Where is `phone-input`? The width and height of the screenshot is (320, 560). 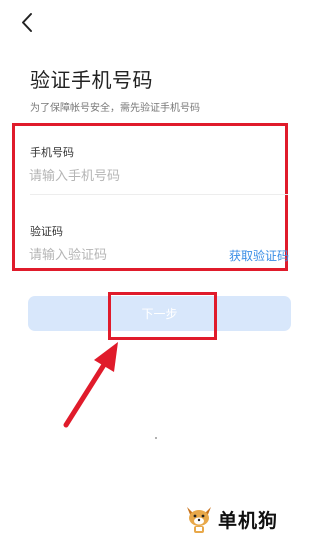 phone-input is located at coordinates (149, 176).